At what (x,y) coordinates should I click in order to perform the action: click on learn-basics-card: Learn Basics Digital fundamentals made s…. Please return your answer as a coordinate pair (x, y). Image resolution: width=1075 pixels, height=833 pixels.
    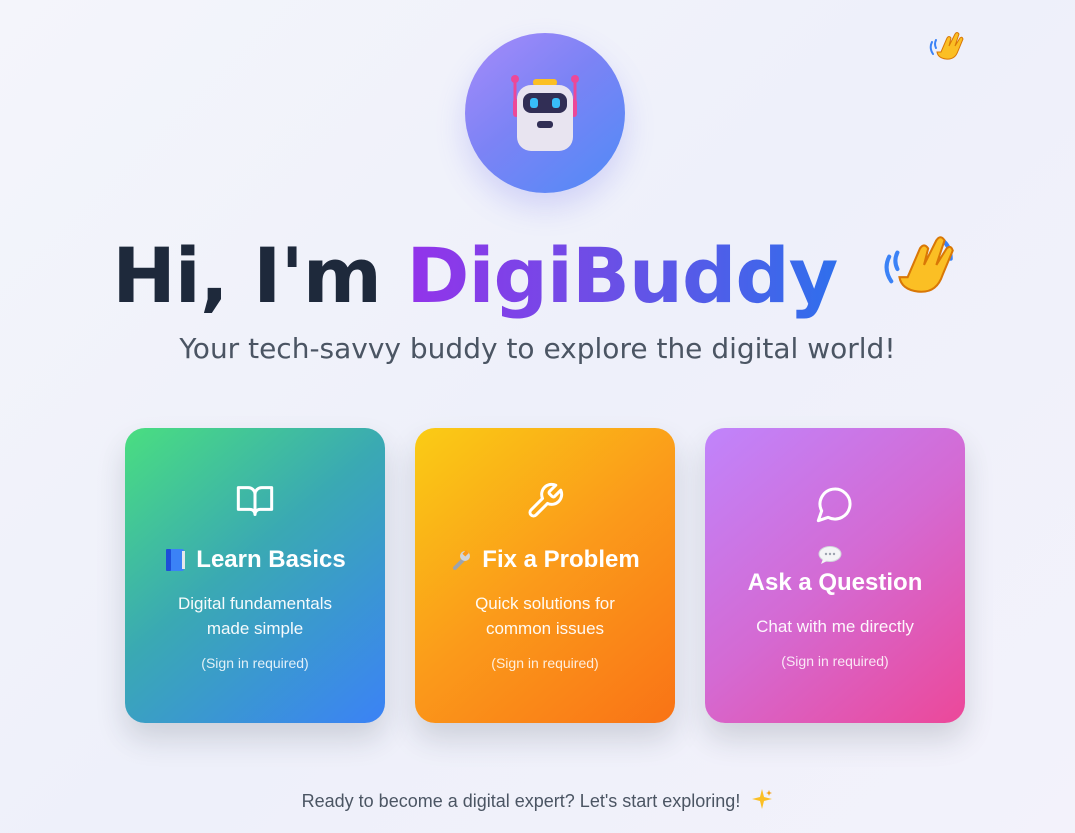
    Looking at the image, I should click on (255, 575).